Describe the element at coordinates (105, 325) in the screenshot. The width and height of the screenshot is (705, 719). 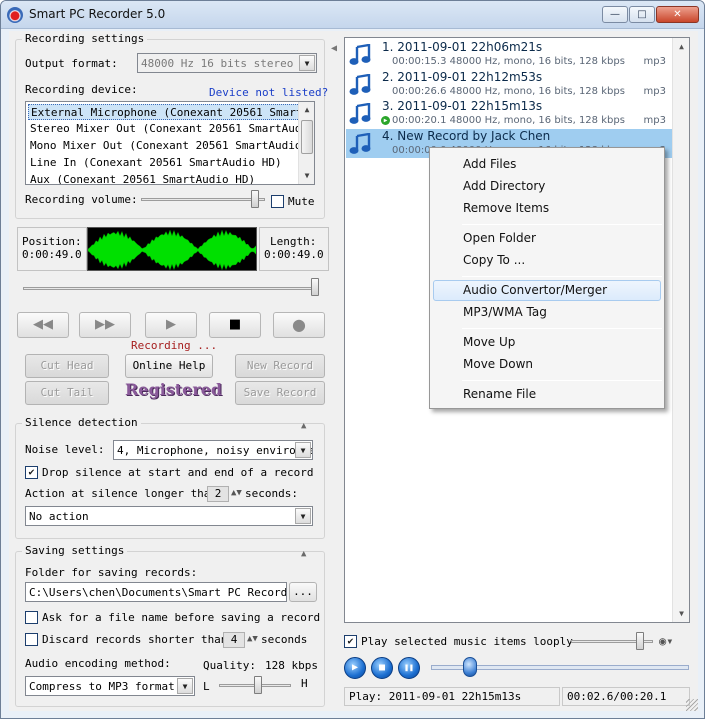
I see `forward-button: ▶▶` at that location.